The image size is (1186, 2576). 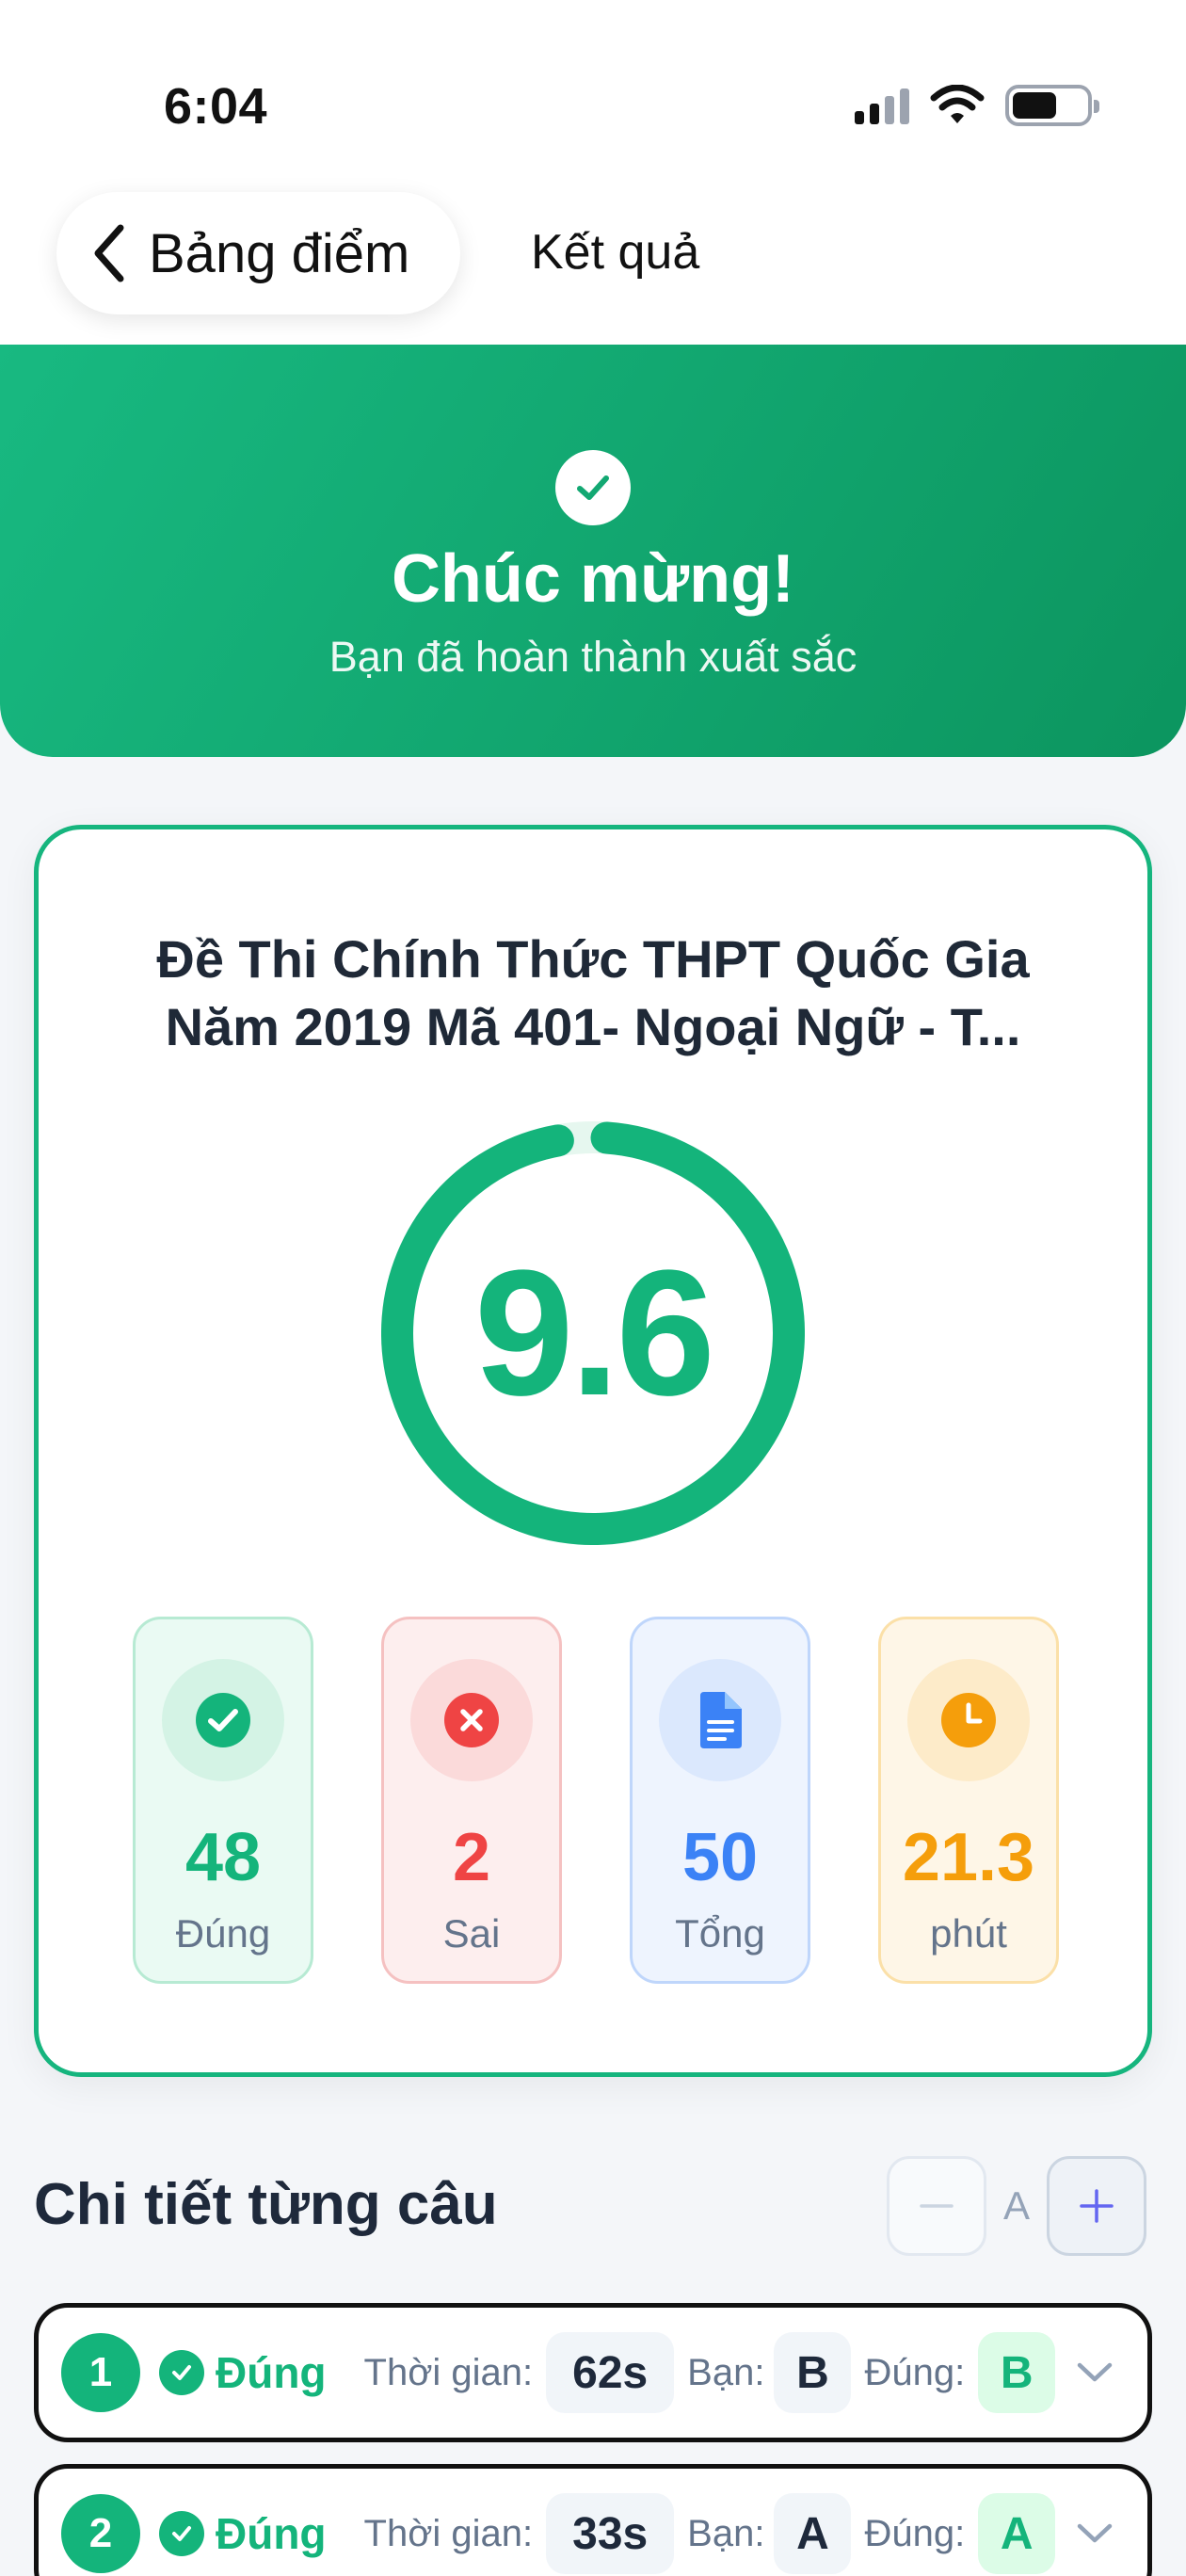 I want to click on congrats-subtitle: Bạn đã hoàn thành xuất sắc, so click(x=593, y=657).